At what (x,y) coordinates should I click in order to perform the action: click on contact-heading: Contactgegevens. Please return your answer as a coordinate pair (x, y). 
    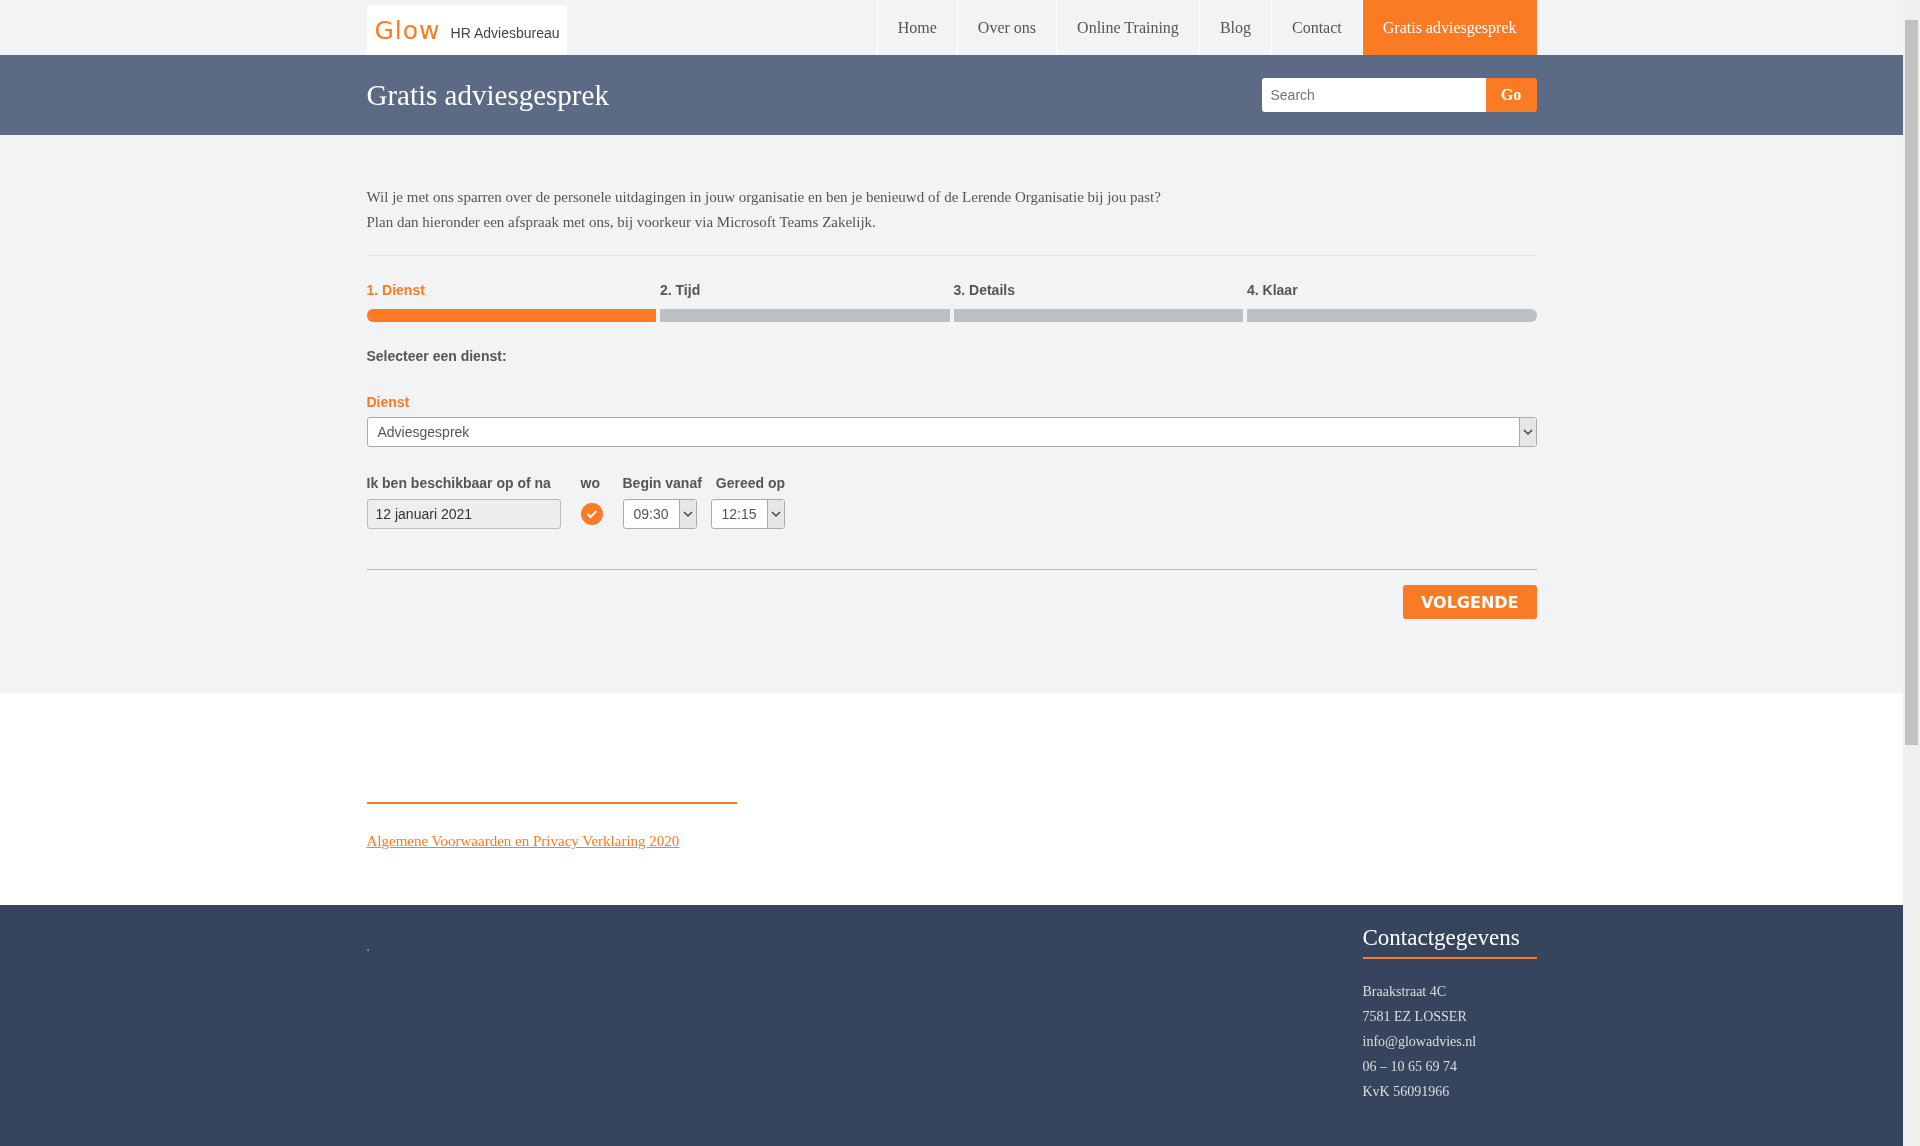
    Looking at the image, I should click on (1449, 942).